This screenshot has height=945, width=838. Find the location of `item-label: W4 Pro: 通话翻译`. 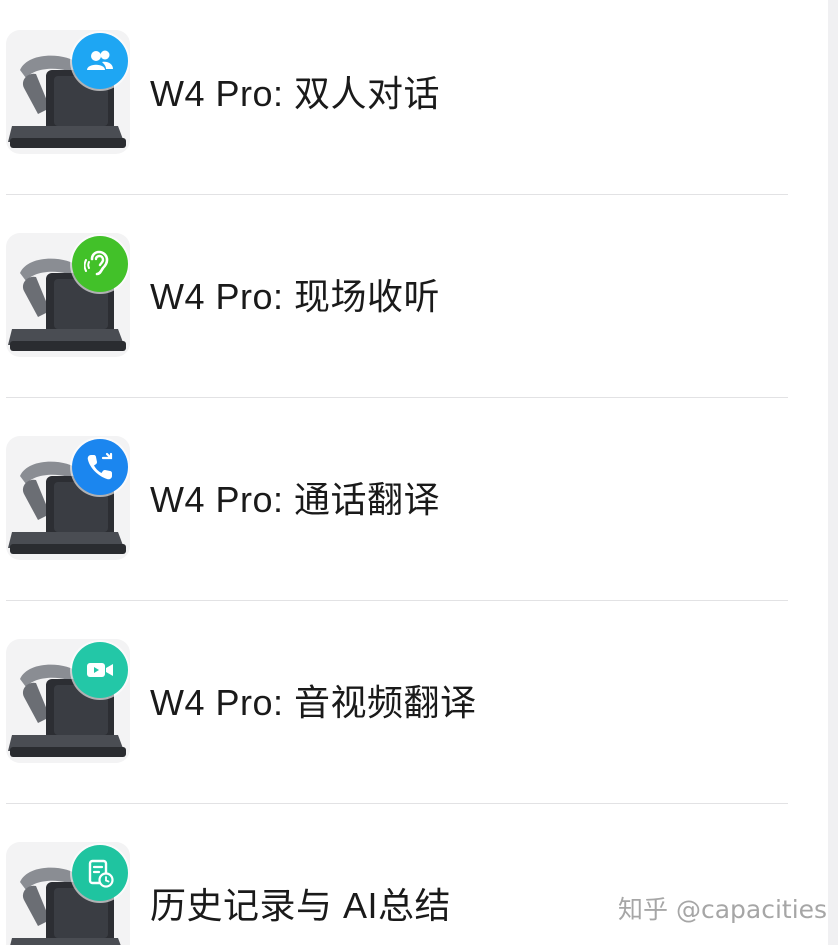

item-label: W4 Pro: 通话翻译 is located at coordinates (295, 499).